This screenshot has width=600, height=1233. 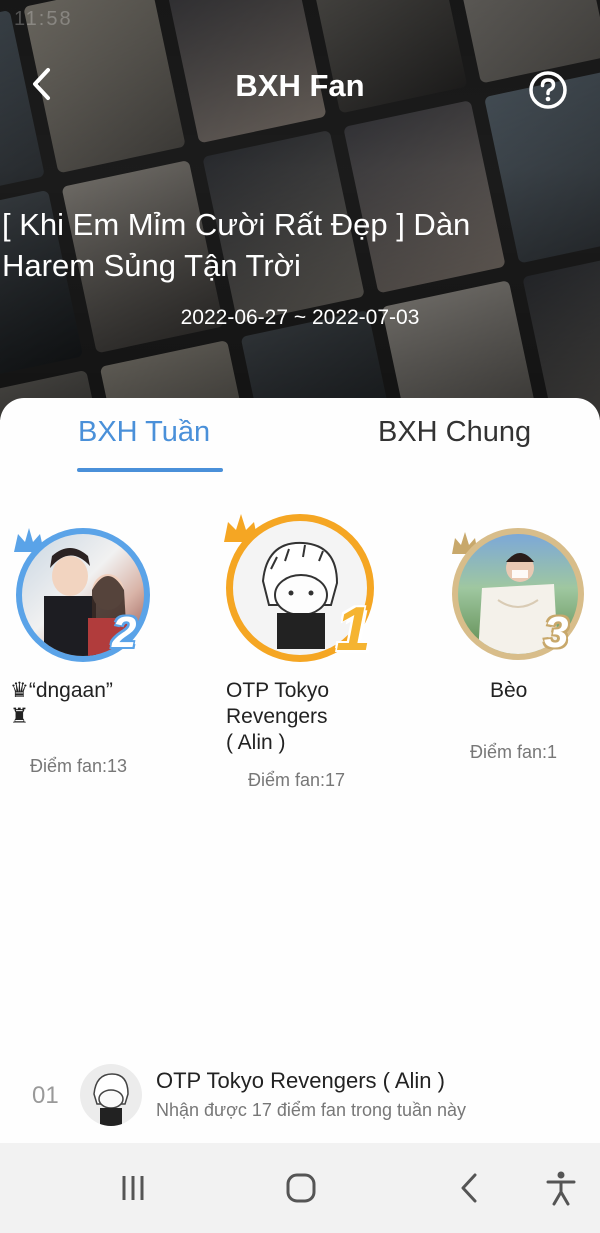 I want to click on accessibility-icon, so click(x=561, y=1188).